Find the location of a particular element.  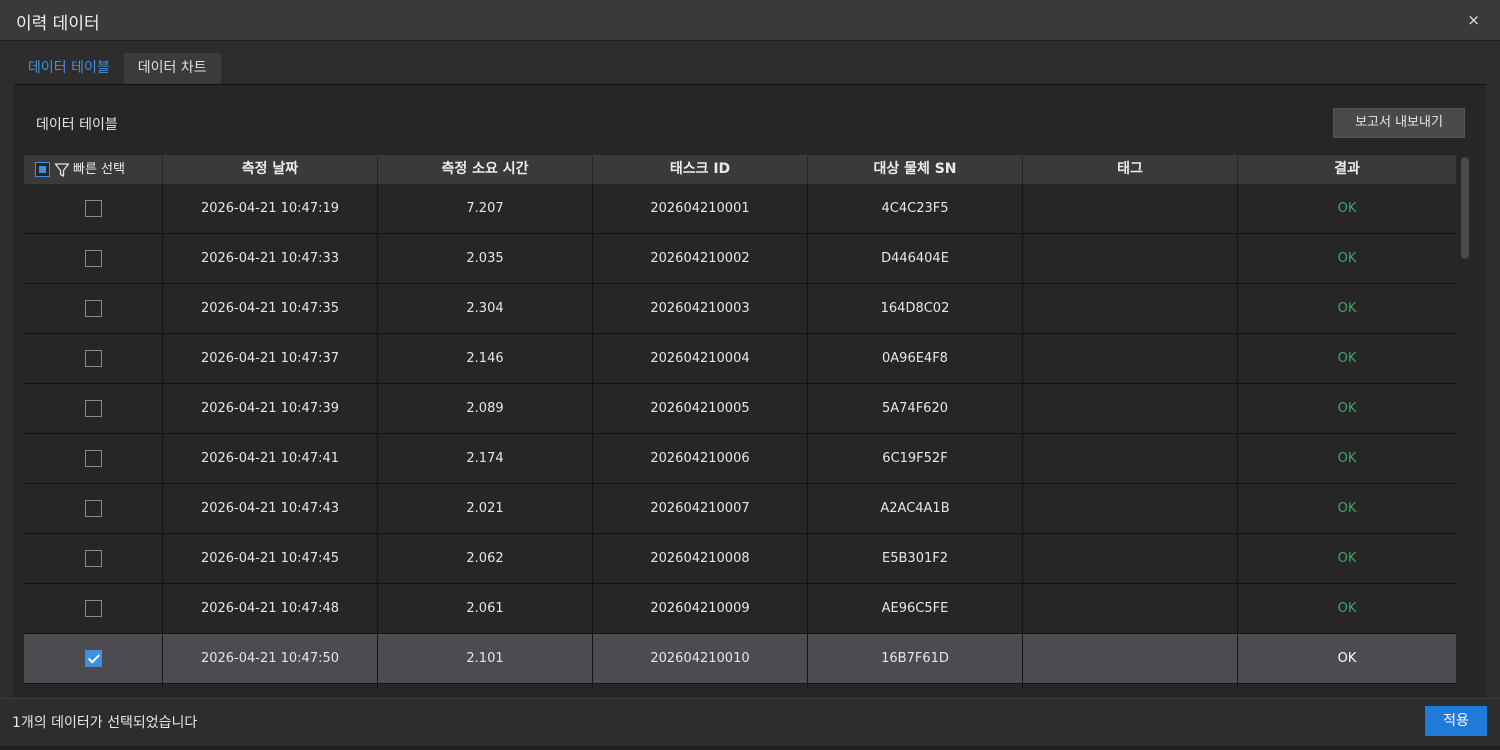

cell-task-id: 202604210005 is located at coordinates (700, 408).